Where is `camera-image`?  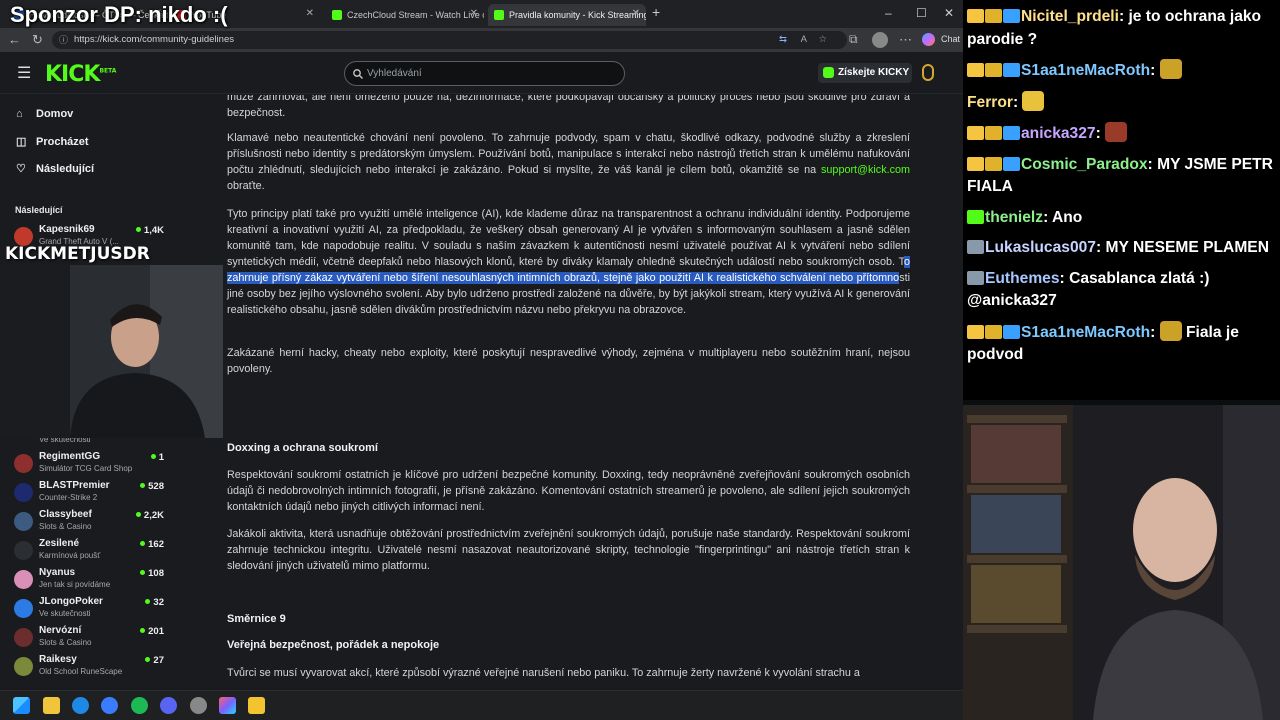 camera-image is located at coordinates (1121, 562).